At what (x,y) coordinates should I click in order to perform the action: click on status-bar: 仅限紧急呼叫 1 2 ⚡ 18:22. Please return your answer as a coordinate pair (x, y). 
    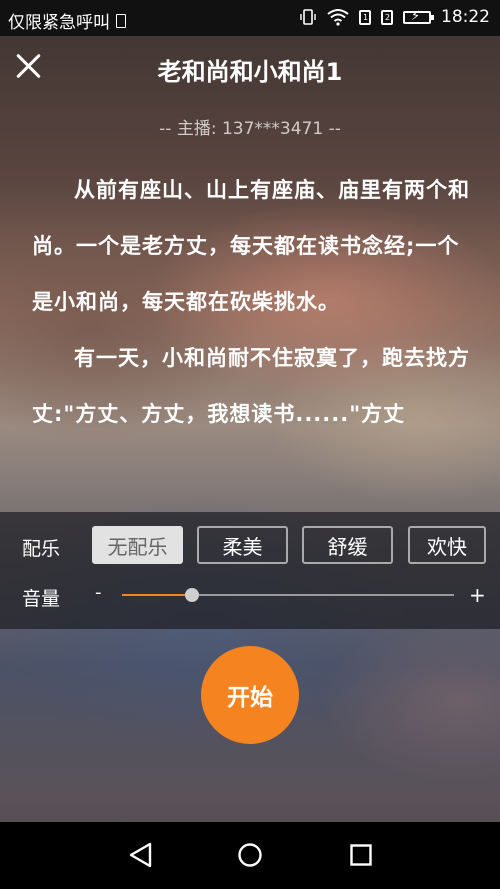
    Looking at the image, I should click on (250, 18).